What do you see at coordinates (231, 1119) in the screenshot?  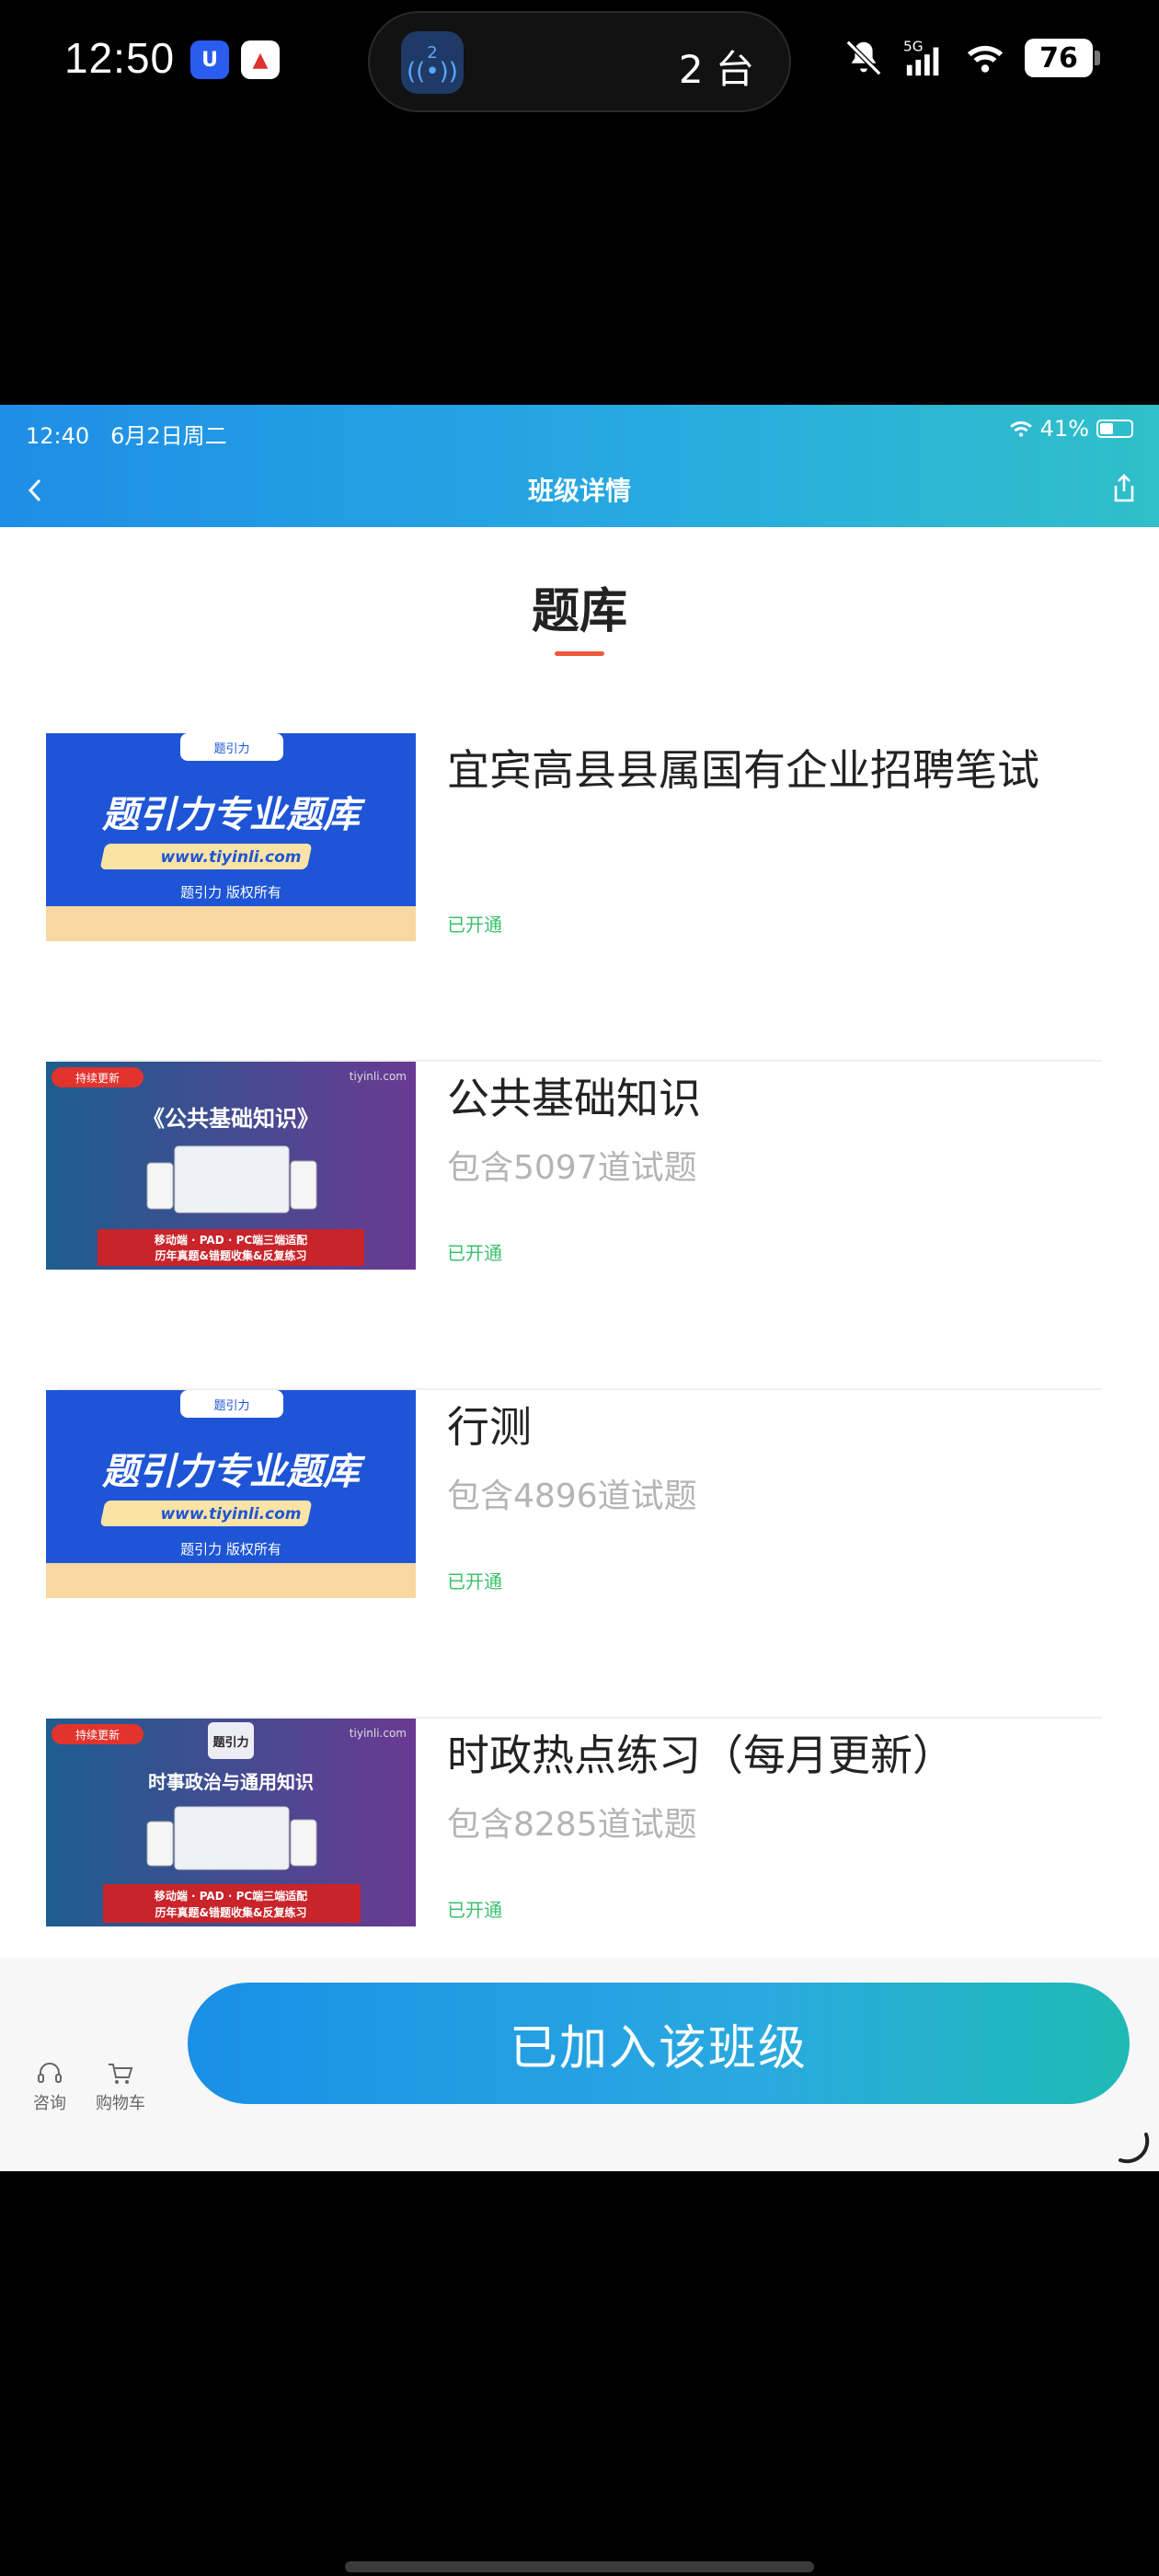 I see `thumb-title: 《公共基础知识》` at bounding box center [231, 1119].